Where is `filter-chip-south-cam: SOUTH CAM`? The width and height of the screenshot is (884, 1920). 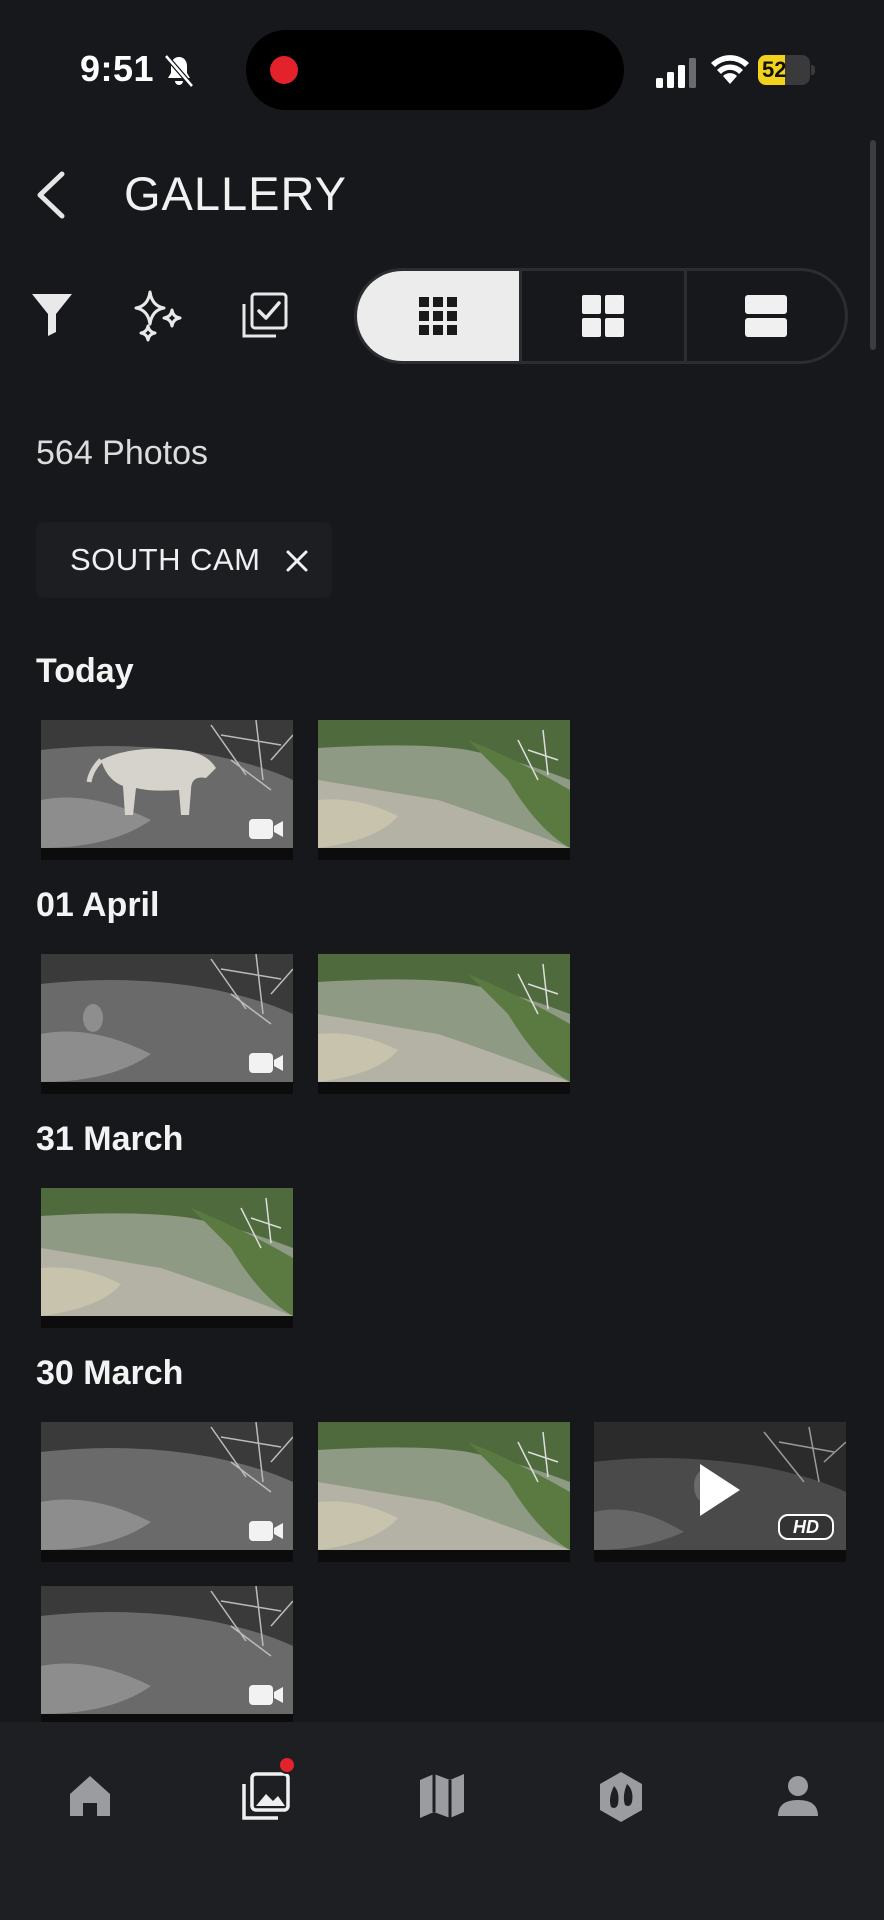 filter-chip-south-cam: SOUTH CAM is located at coordinates (184, 560).